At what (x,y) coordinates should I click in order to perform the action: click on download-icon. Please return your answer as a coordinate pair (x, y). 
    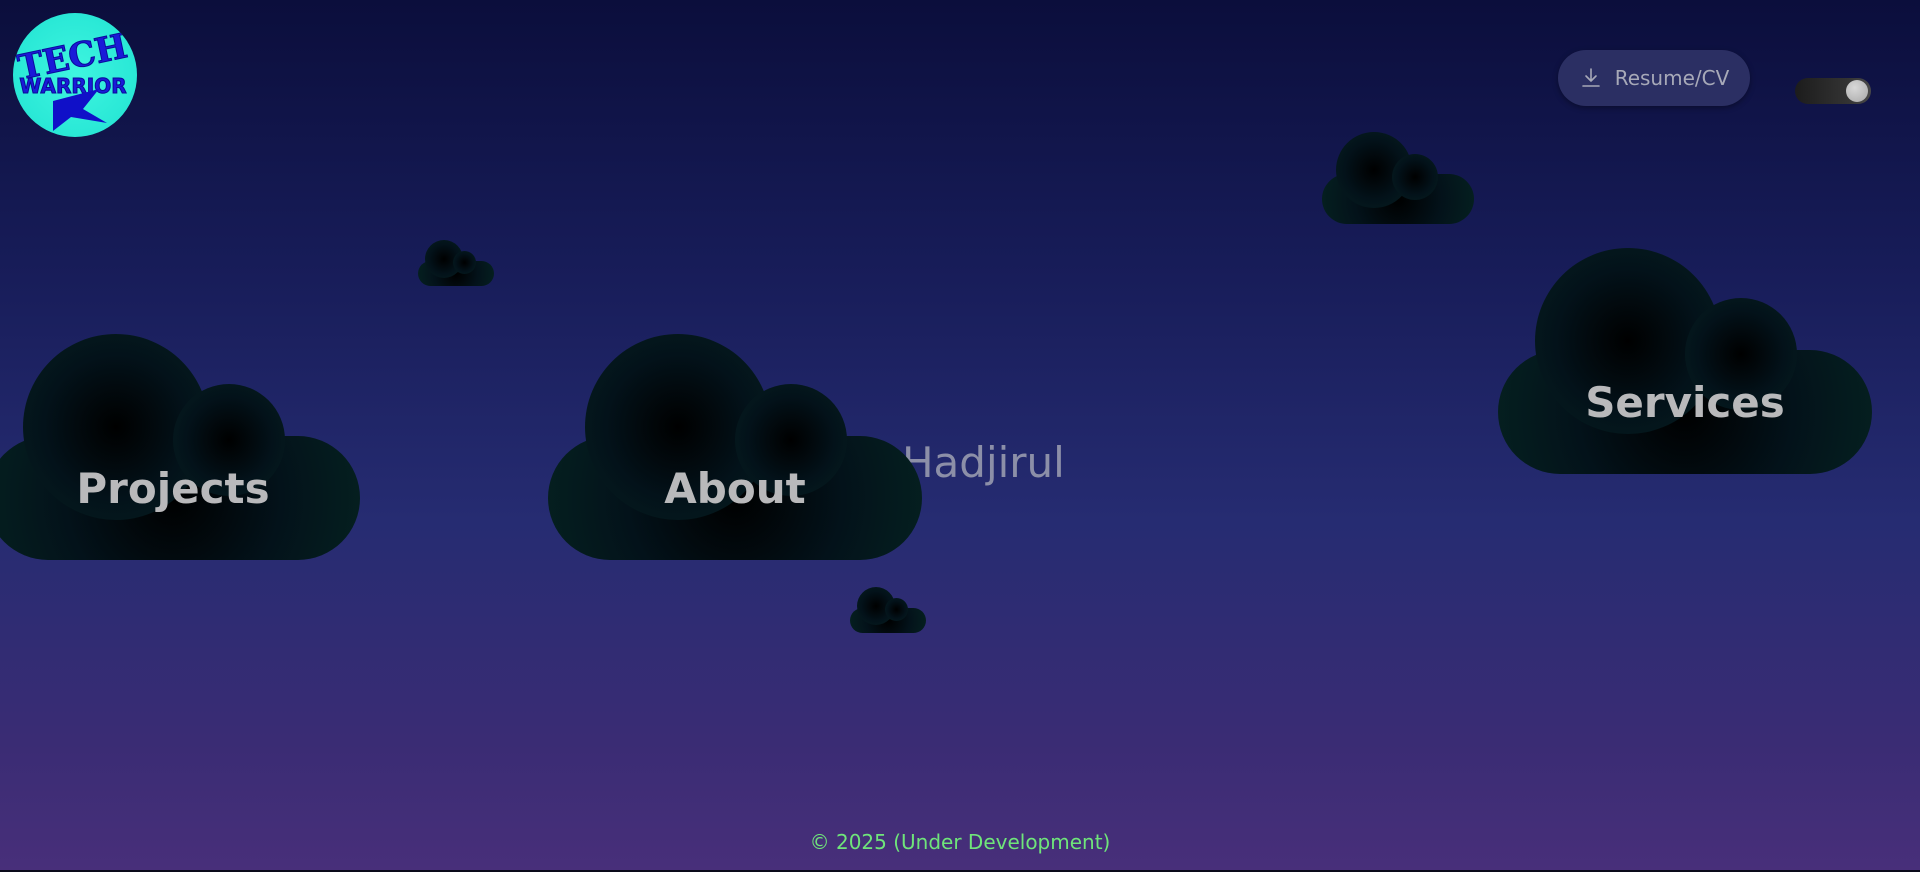
    Looking at the image, I should click on (1590, 77).